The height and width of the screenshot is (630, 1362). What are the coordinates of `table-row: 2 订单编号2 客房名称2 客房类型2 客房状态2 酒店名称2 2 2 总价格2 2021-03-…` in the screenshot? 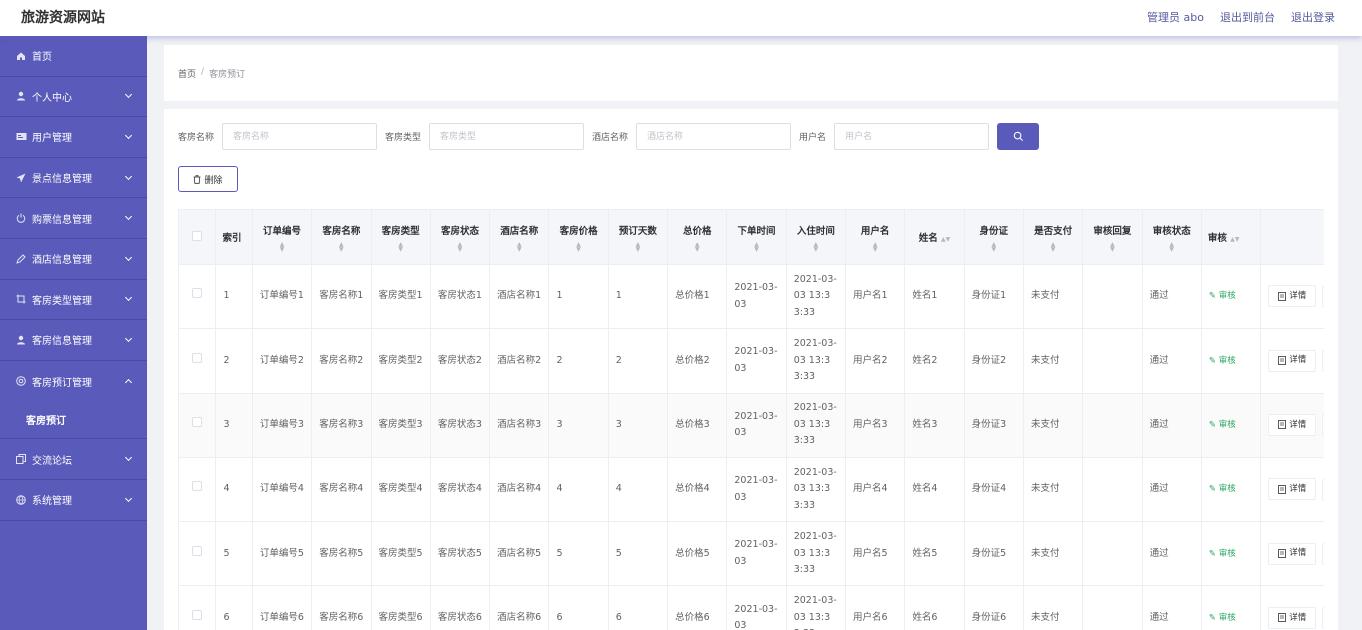 It's located at (751, 361).